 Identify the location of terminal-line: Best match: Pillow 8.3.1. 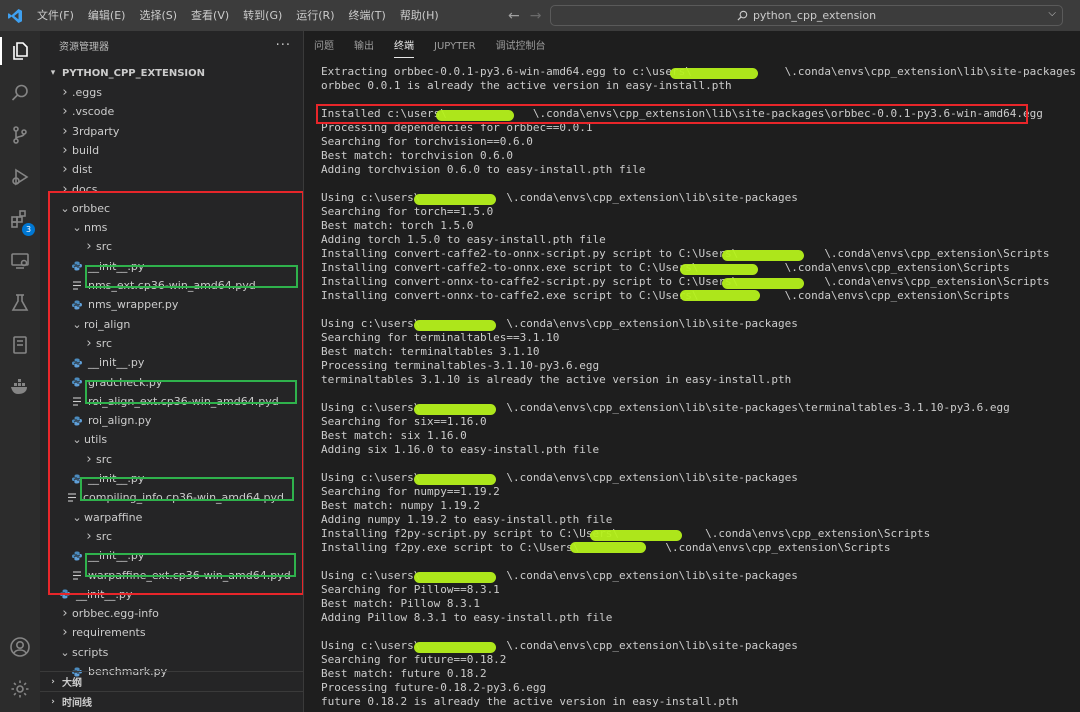
(400, 603).